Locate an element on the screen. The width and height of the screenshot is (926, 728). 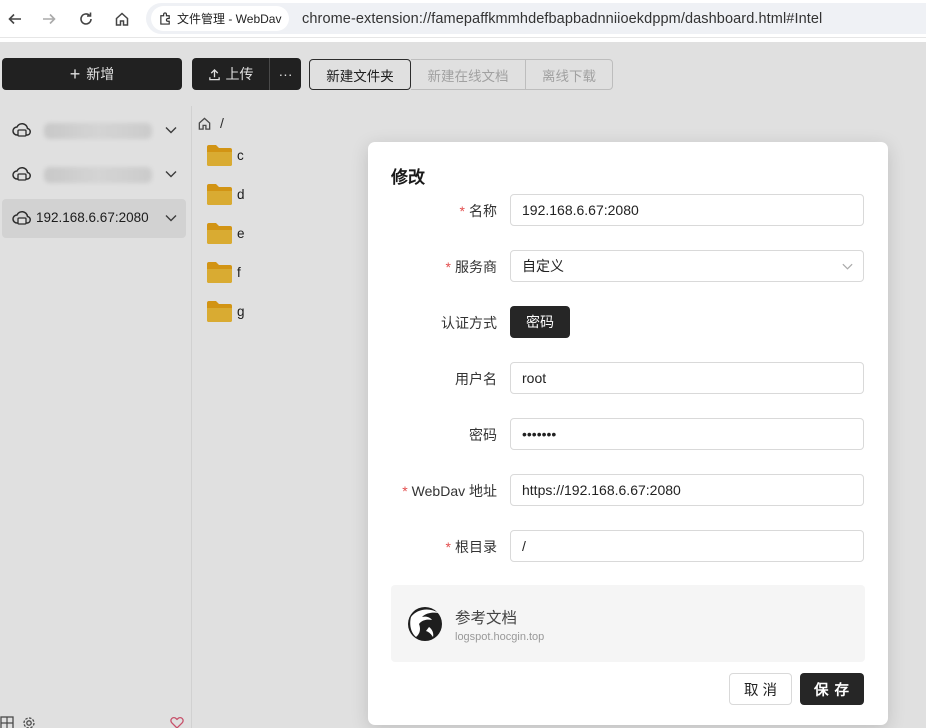
name-label: * 名称 is located at coordinates (478, 211).